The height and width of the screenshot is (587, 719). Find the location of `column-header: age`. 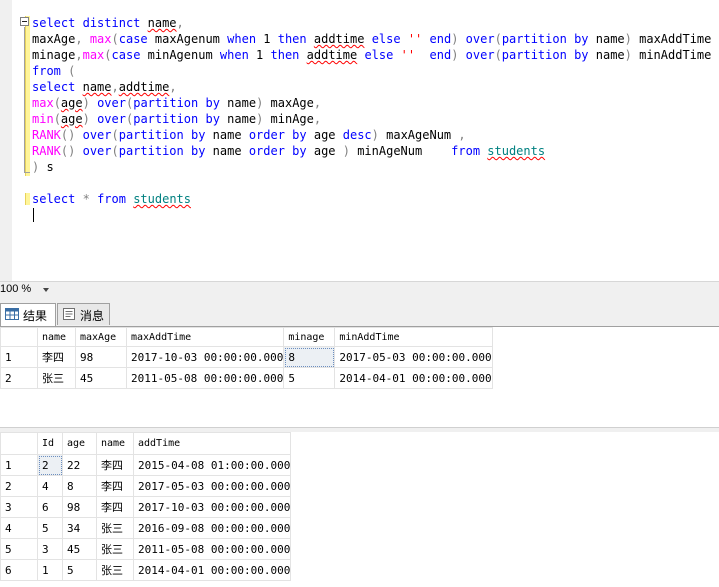

column-header: age is located at coordinates (79, 443).